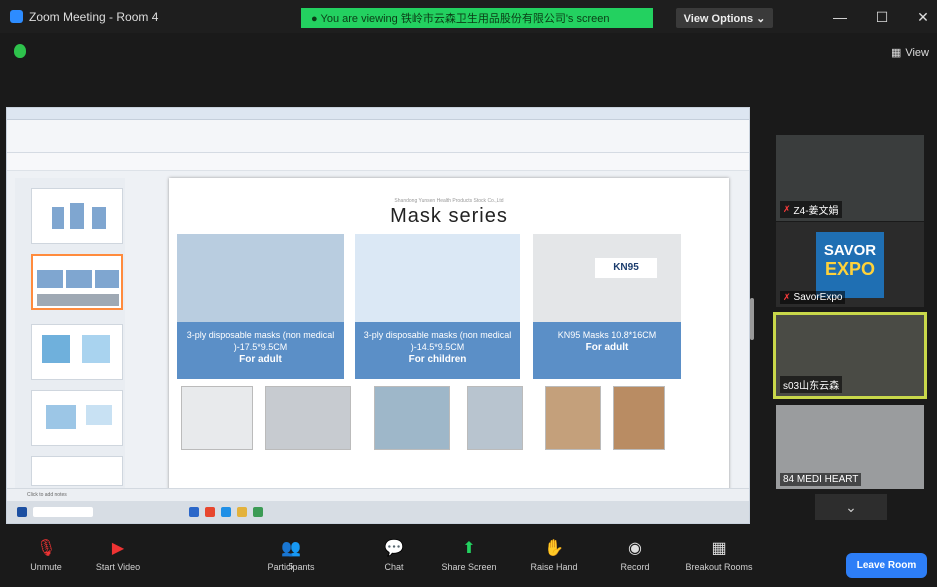 The width and height of the screenshot is (937, 587). What do you see at coordinates (378, 114) in the screenshot?
I see `app-tab-bar` at bounding box center [378, 114].